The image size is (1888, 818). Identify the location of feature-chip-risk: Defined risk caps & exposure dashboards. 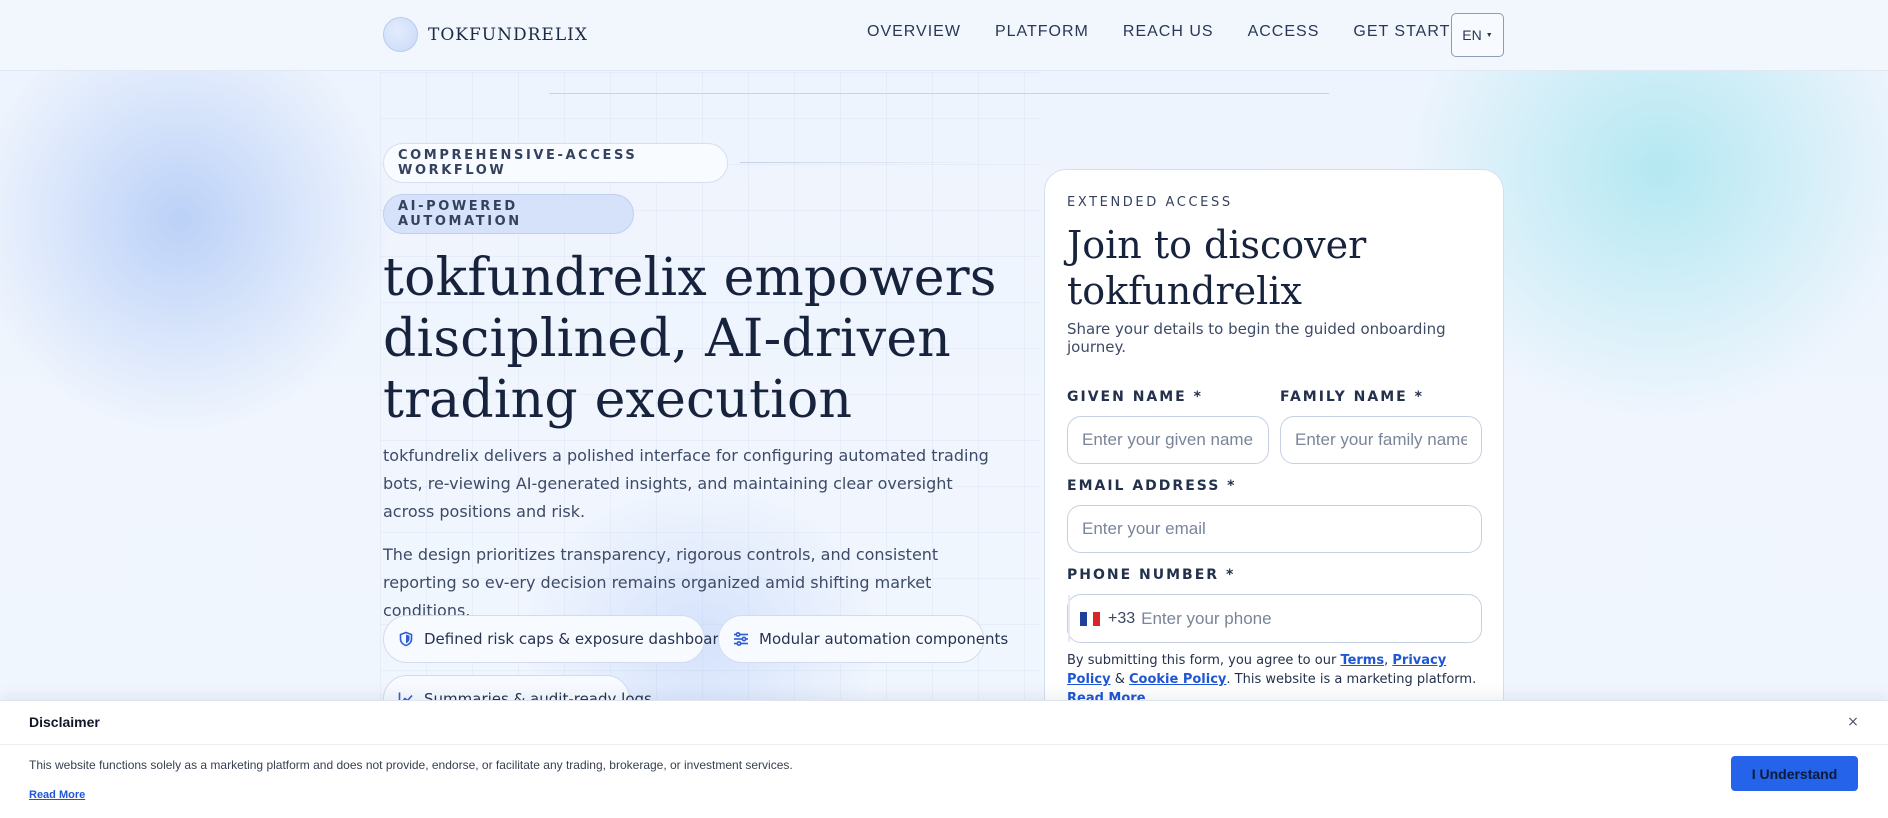
(559, 639).